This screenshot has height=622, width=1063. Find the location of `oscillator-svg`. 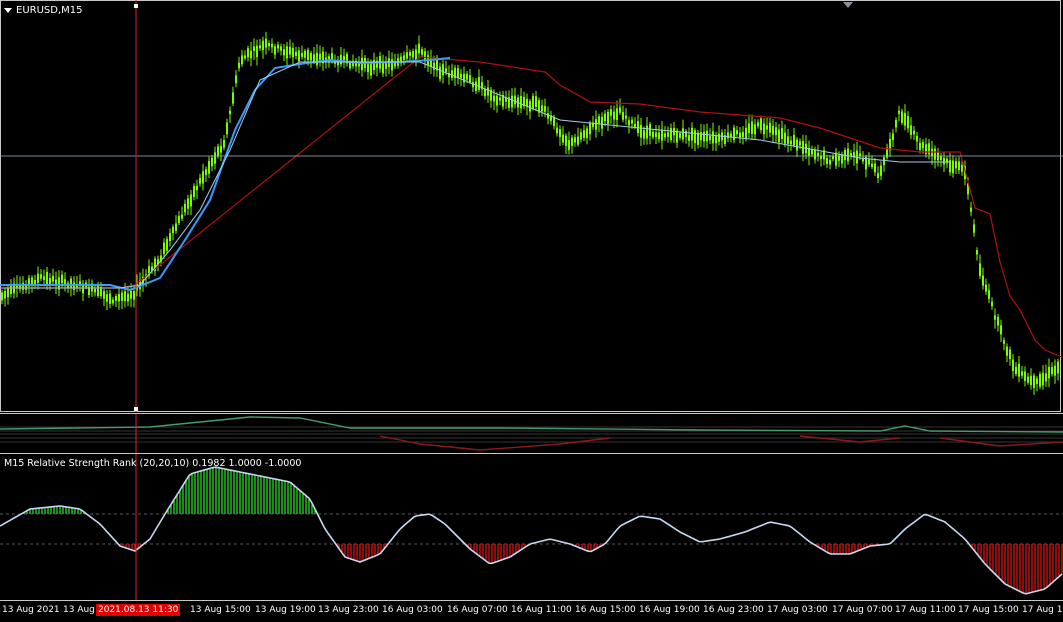

oscillator-svg is located at coordinates (531, 434).